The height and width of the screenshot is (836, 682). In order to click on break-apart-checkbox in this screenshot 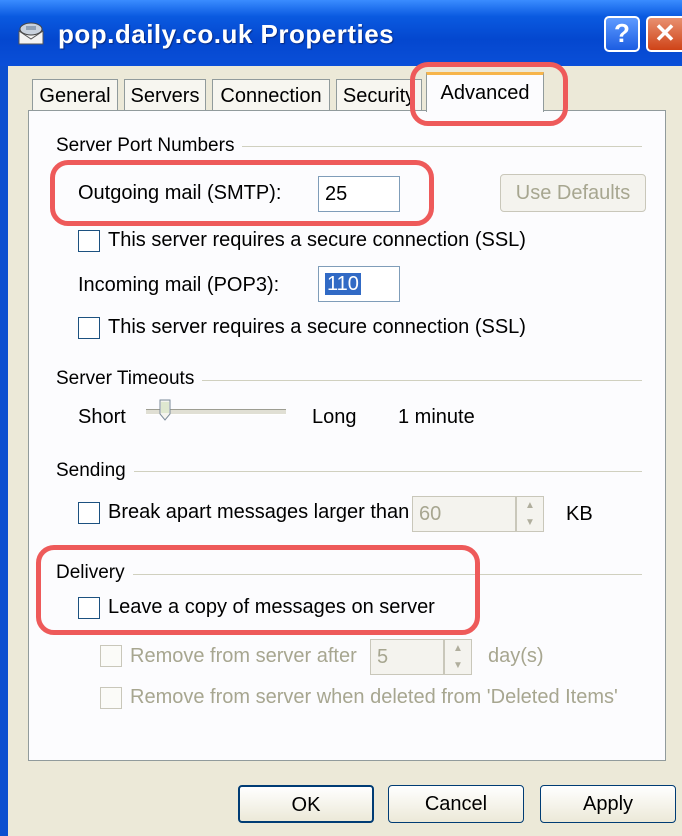, I will do `click(89, 513)`.